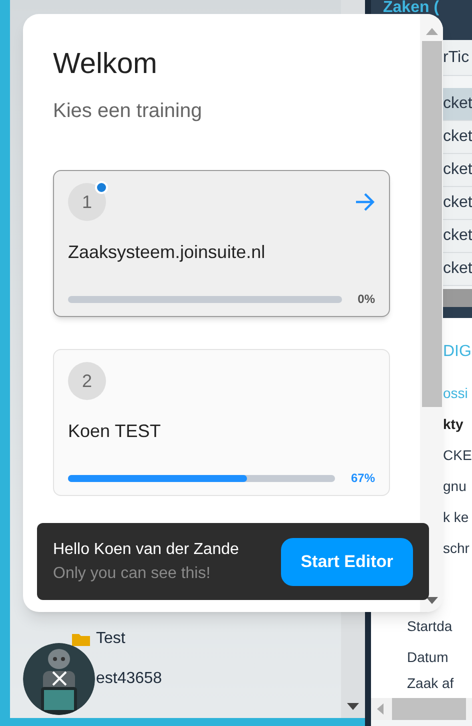 Image resolution: width=472 pixels, height=726 pixels. Describe the element at coordinates (132, 574) in the screenshot. I see `note-text: Only you can see this!` at that location.